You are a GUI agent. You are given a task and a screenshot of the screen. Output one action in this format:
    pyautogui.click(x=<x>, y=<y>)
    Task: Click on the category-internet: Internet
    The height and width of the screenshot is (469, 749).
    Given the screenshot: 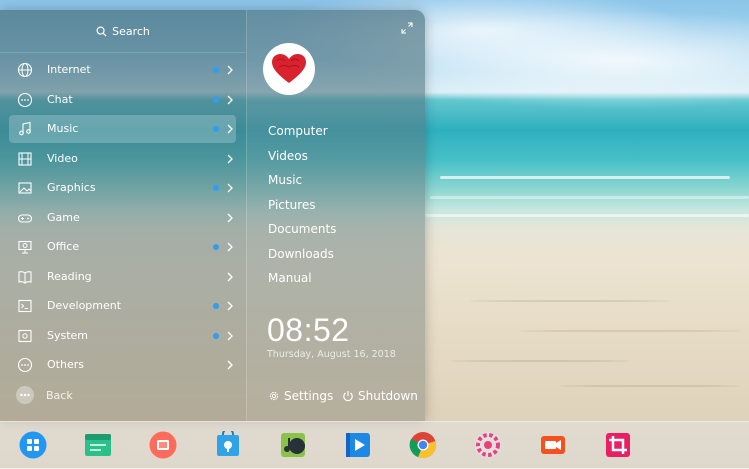 What is the action you would take?
    pyautogui.click(x=122, y=70)
    